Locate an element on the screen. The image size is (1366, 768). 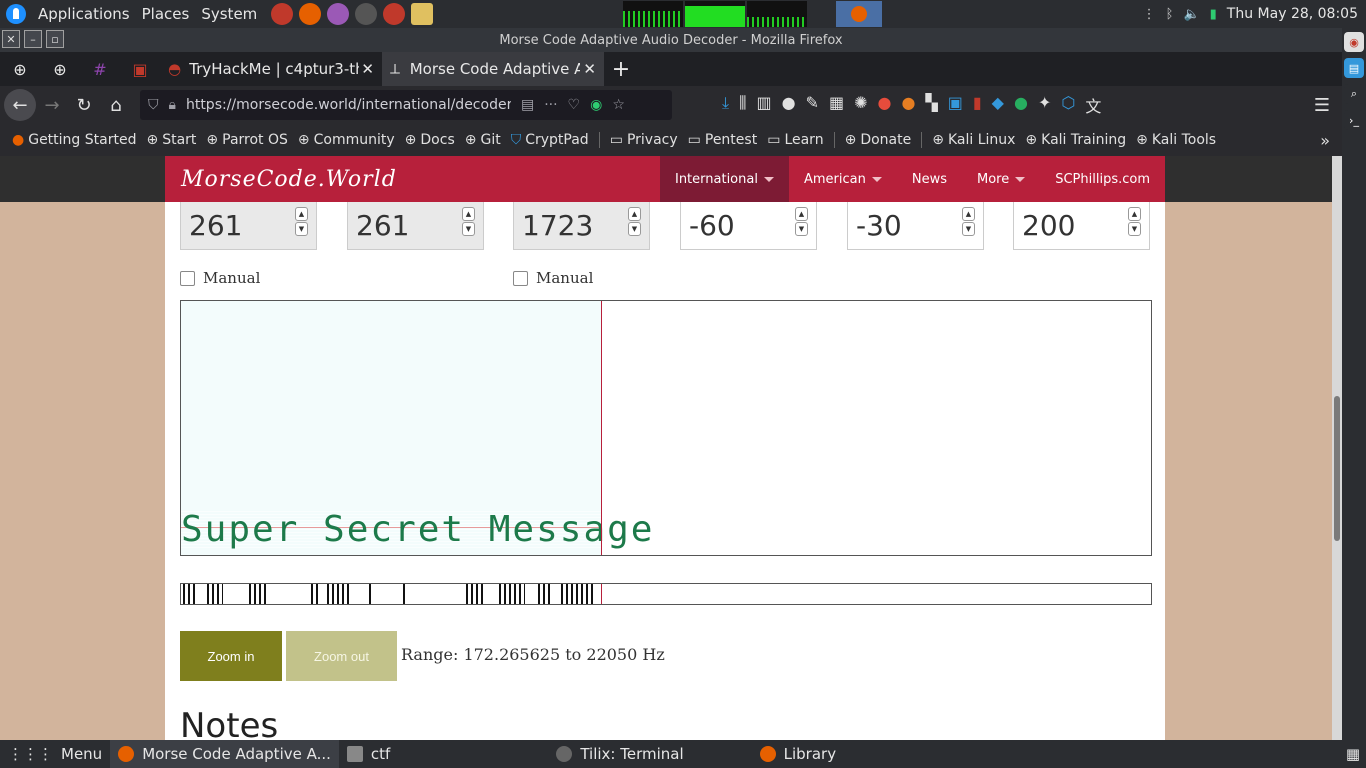
extension-icon: ✦ is located at coordinates (1044, 105).